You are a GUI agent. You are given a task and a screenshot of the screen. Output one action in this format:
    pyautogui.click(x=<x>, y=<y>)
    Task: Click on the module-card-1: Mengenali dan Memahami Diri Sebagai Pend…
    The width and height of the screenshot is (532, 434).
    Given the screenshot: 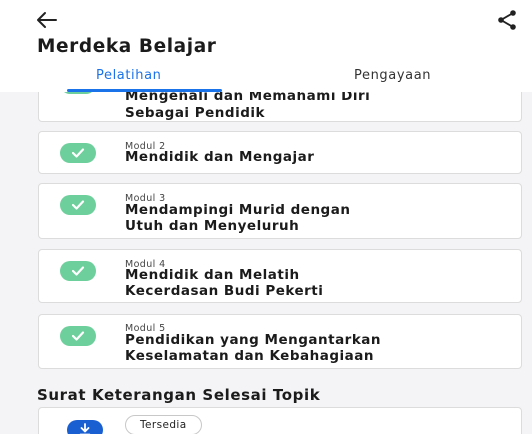 What is the action you would take?
    pyautogui.click(x=280, y=107)
    